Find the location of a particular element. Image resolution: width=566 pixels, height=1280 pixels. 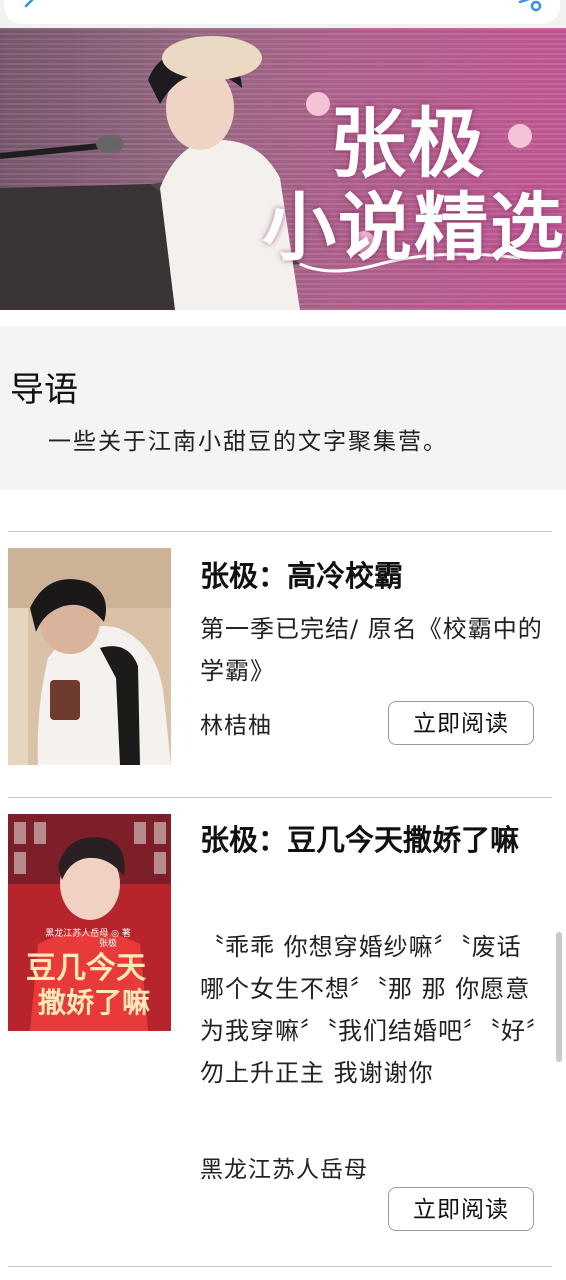

chevron-left-icon is located at coordinates (30, 7).